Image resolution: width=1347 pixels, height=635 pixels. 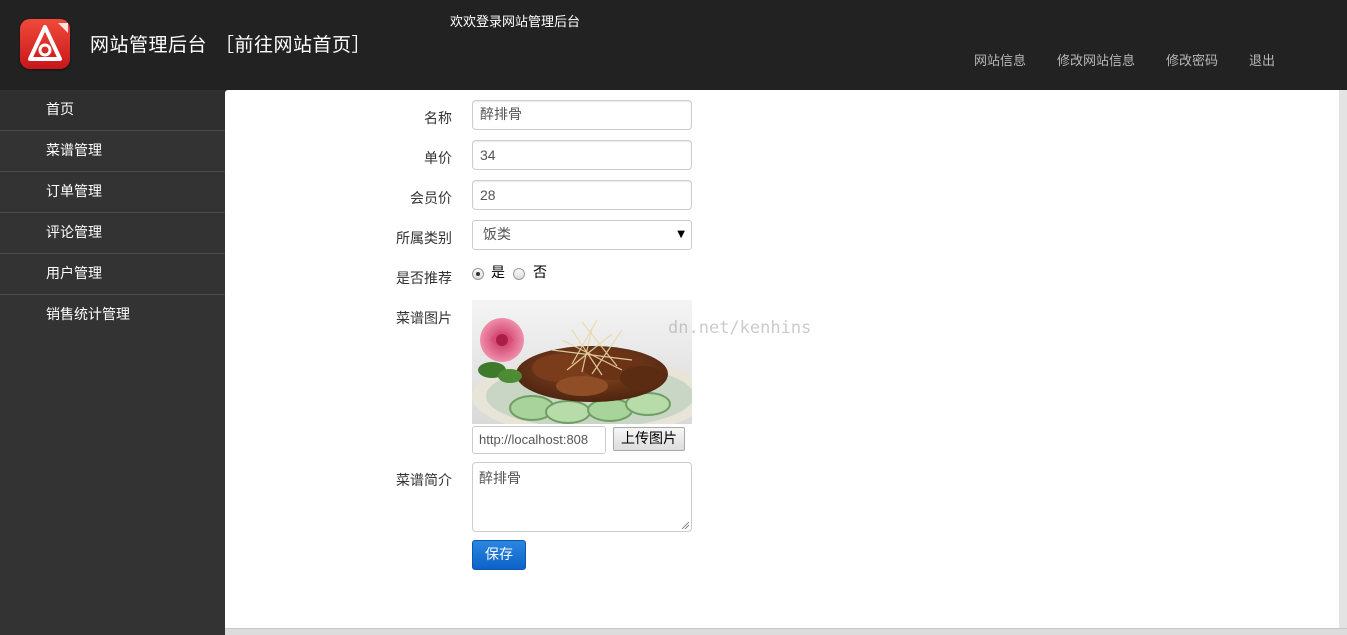 What do you see at coordinates (498, 273) in the screenshot?
I see `recommend-yes-label: 是` at bounding box center [498, 273].